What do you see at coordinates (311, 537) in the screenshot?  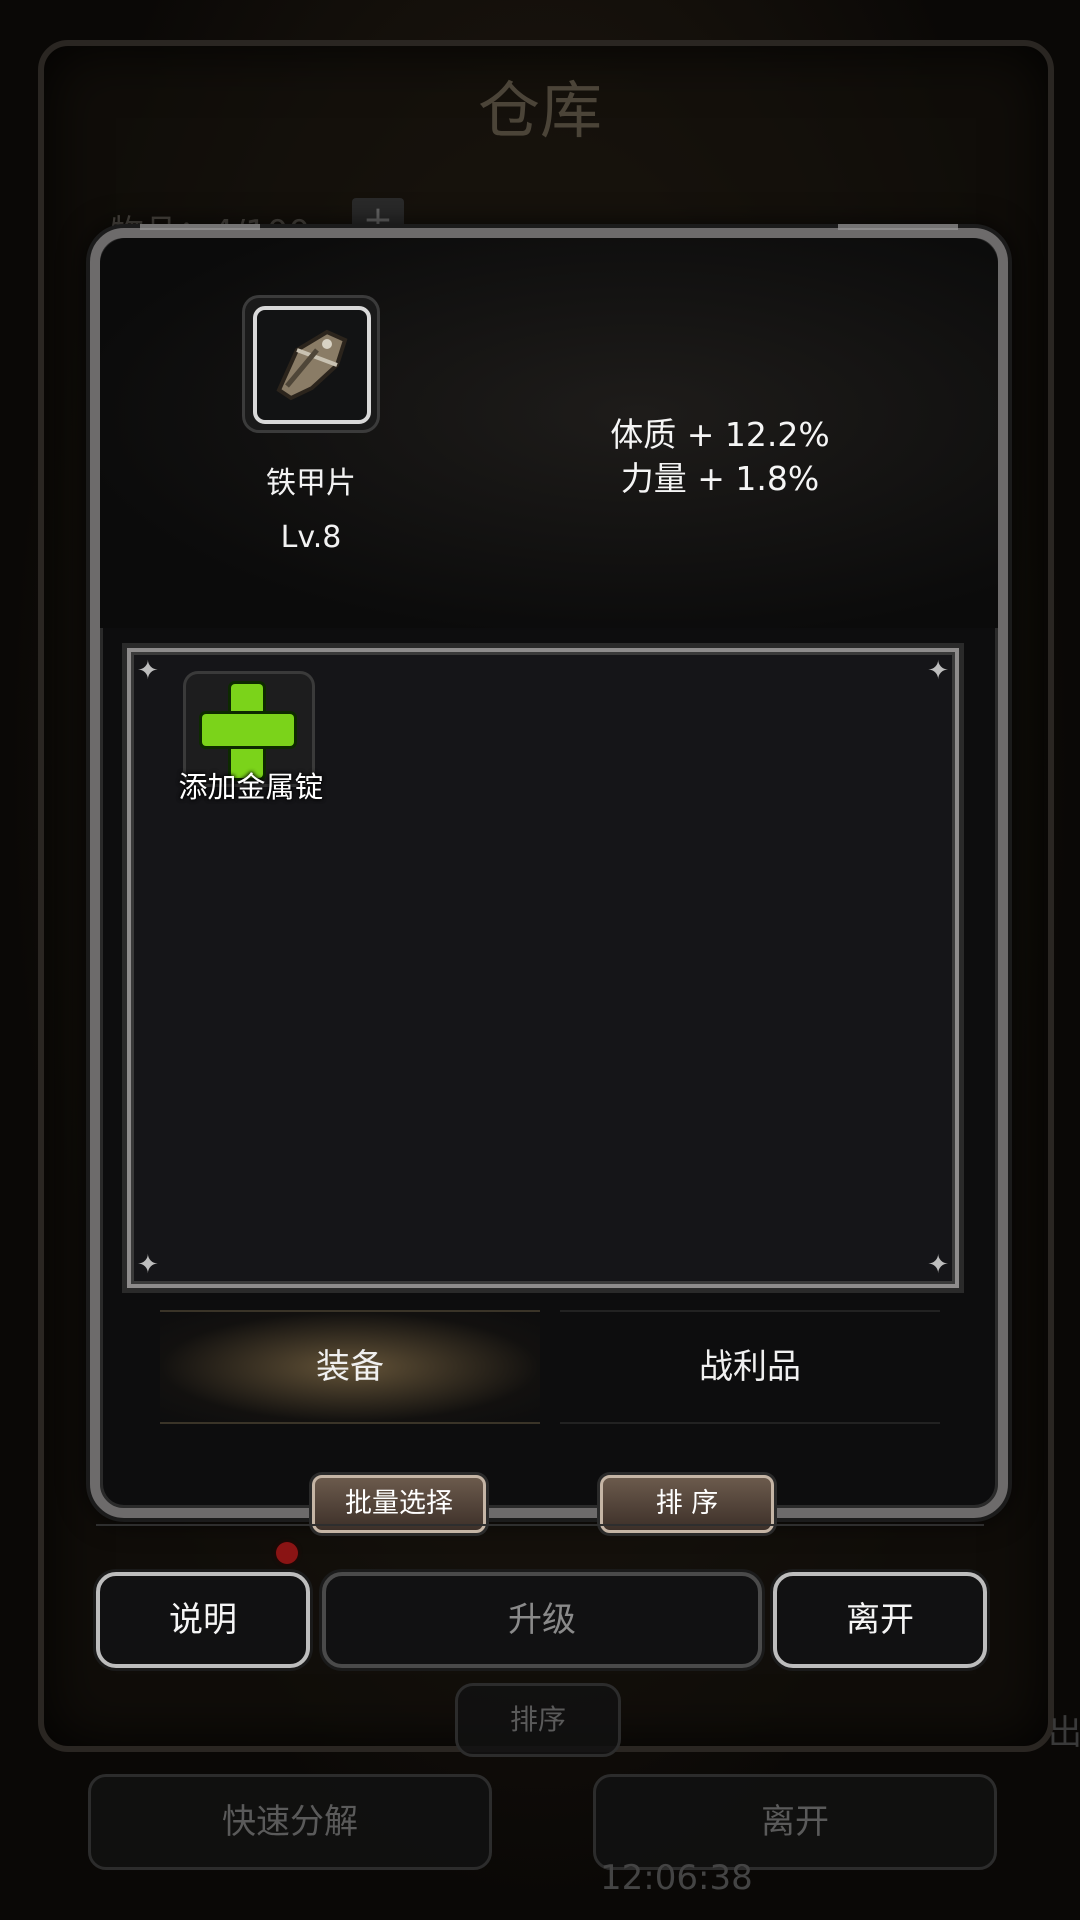 I see `item-level: Lv.8` at bounding box center [311, 537].